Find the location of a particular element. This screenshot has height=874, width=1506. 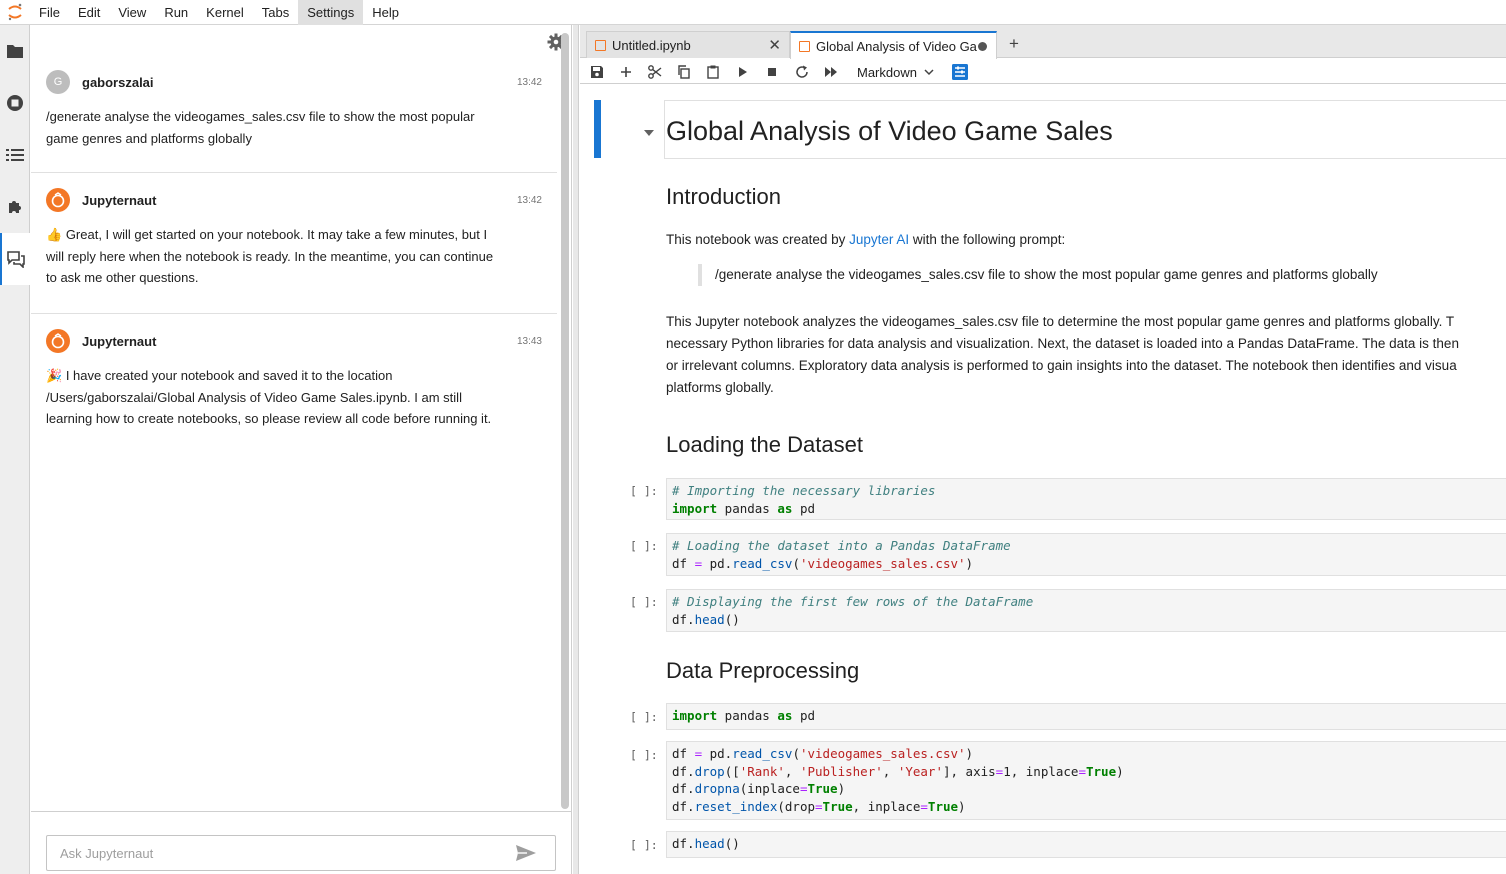

scissors-icon is located at coordinates (655, 72).